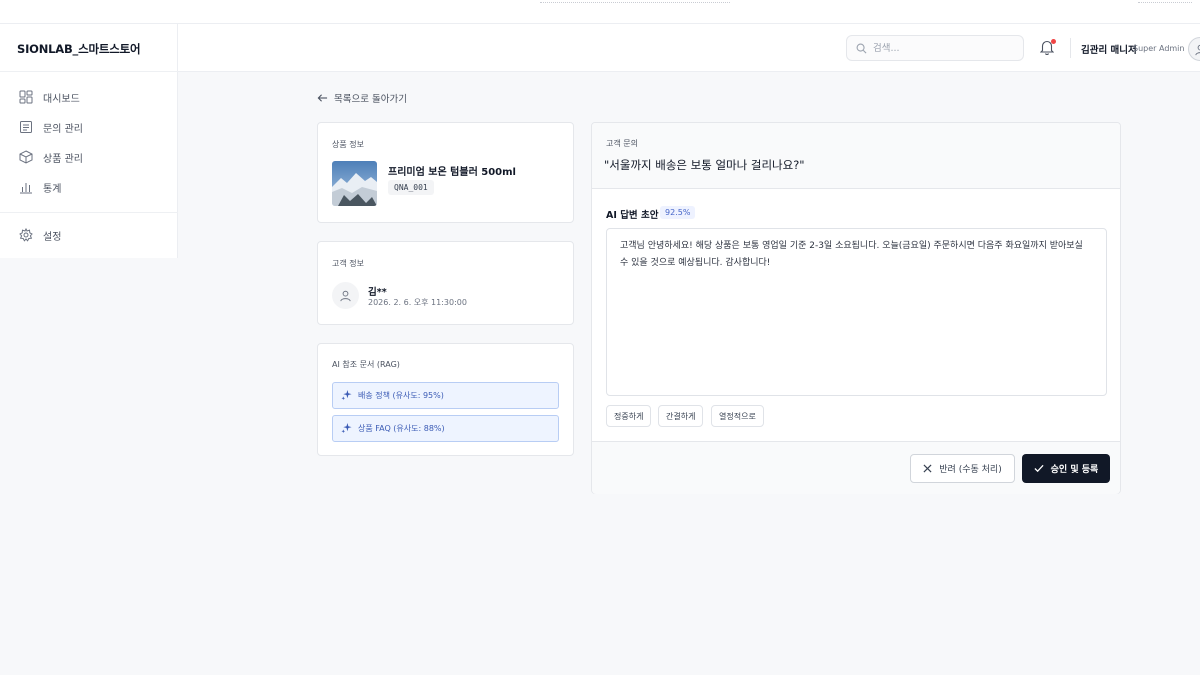 This screenshot has height=675, width=1200. I want to click on sidebar-item-products: 상품 관리, so click(51, 157).